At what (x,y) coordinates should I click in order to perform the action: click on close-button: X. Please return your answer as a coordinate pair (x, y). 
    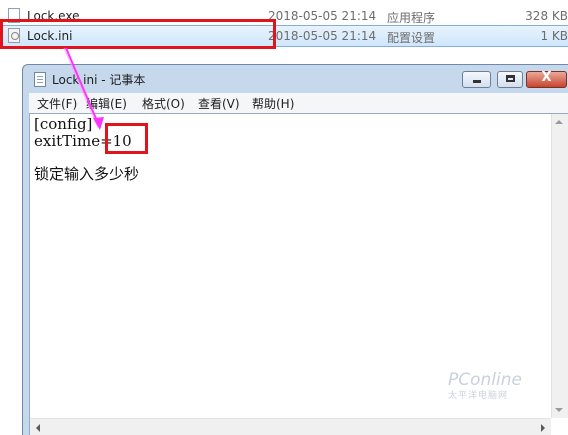
    Looking at the image, I should click on (546, 79).